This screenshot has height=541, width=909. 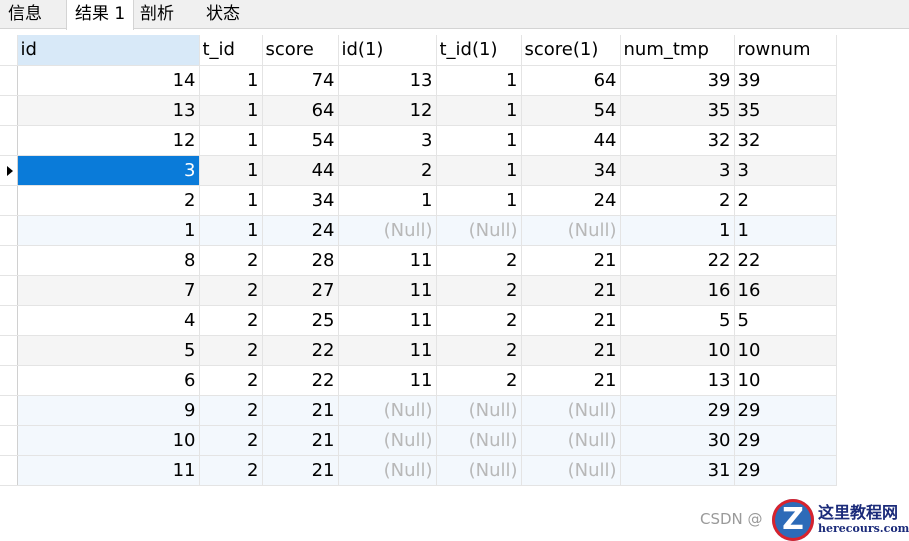 I want to click on table-cell: 74, so click(x=300, y=80).